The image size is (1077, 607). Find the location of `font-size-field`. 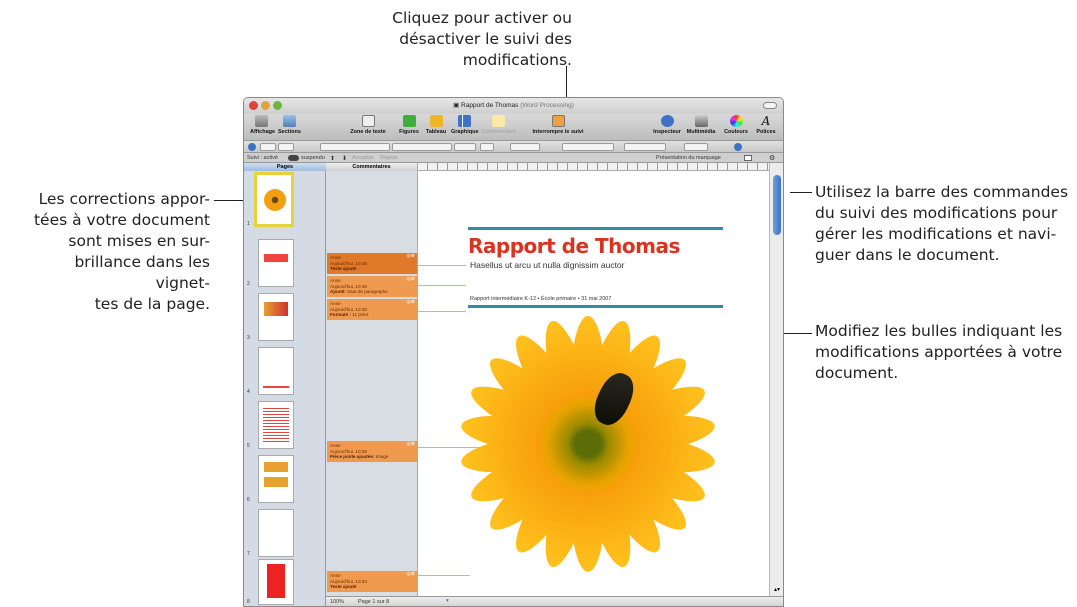

font-size-field is located at coordinates (465, 147).